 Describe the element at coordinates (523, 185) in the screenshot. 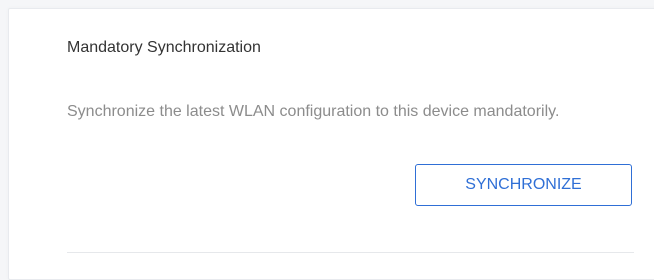

I see `synchronize-button: SYNCHRONIZE` at that location.